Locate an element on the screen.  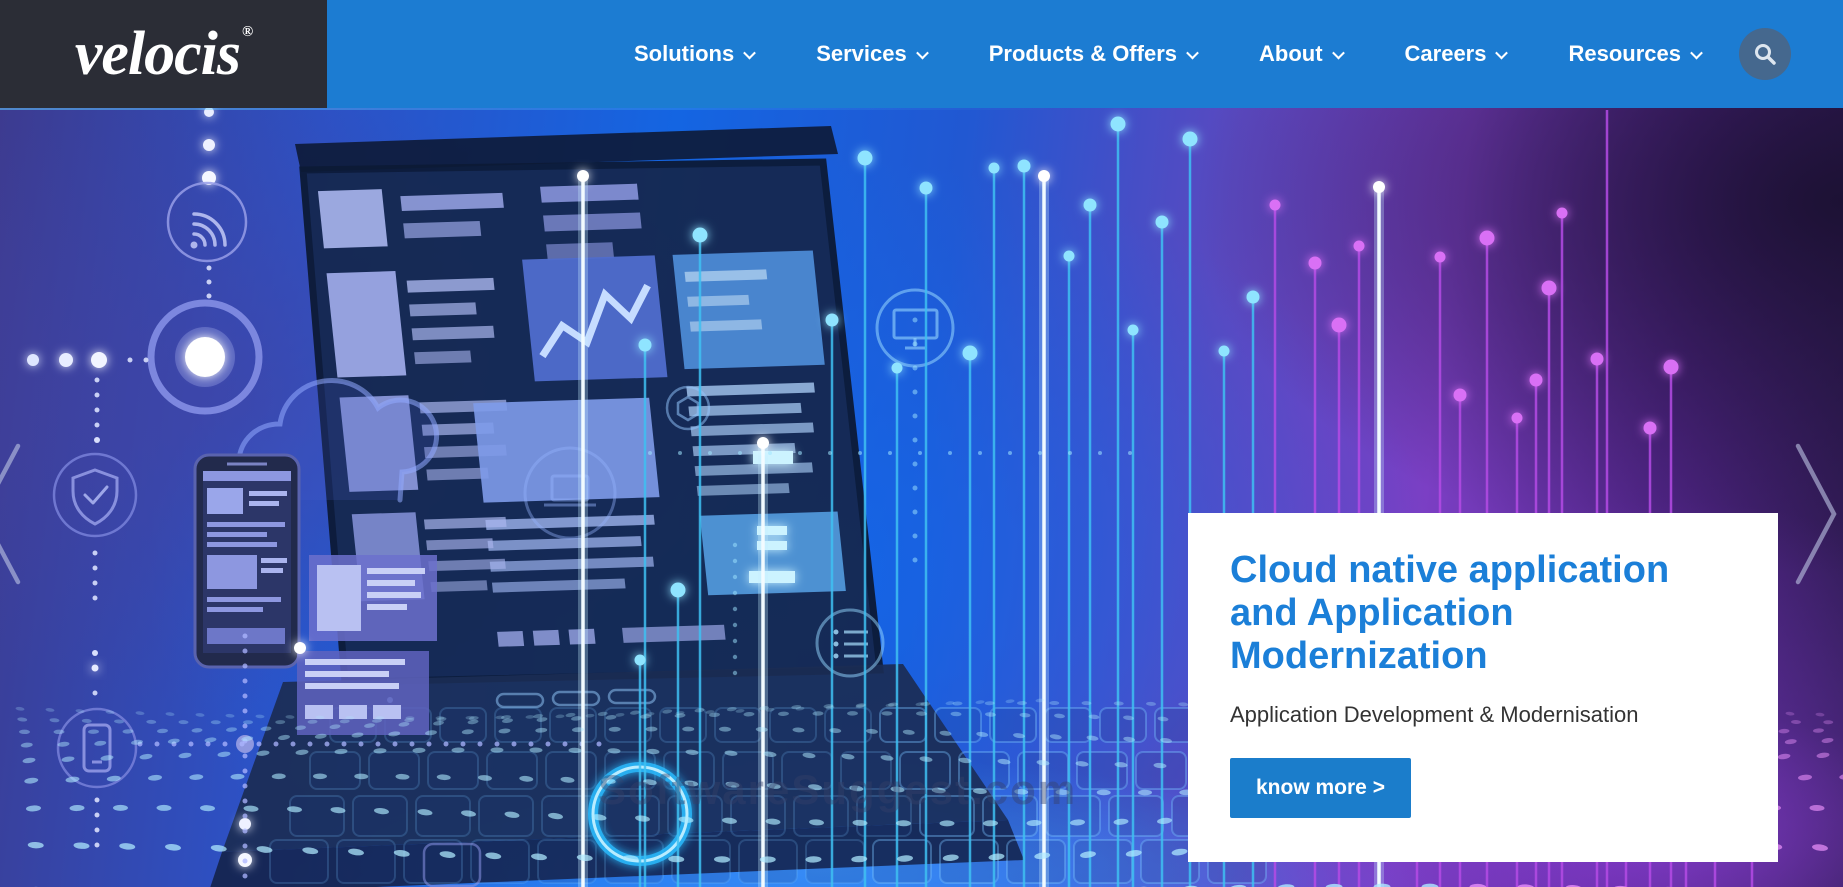
carousel-prev-button is located at coordinates (14, 514).